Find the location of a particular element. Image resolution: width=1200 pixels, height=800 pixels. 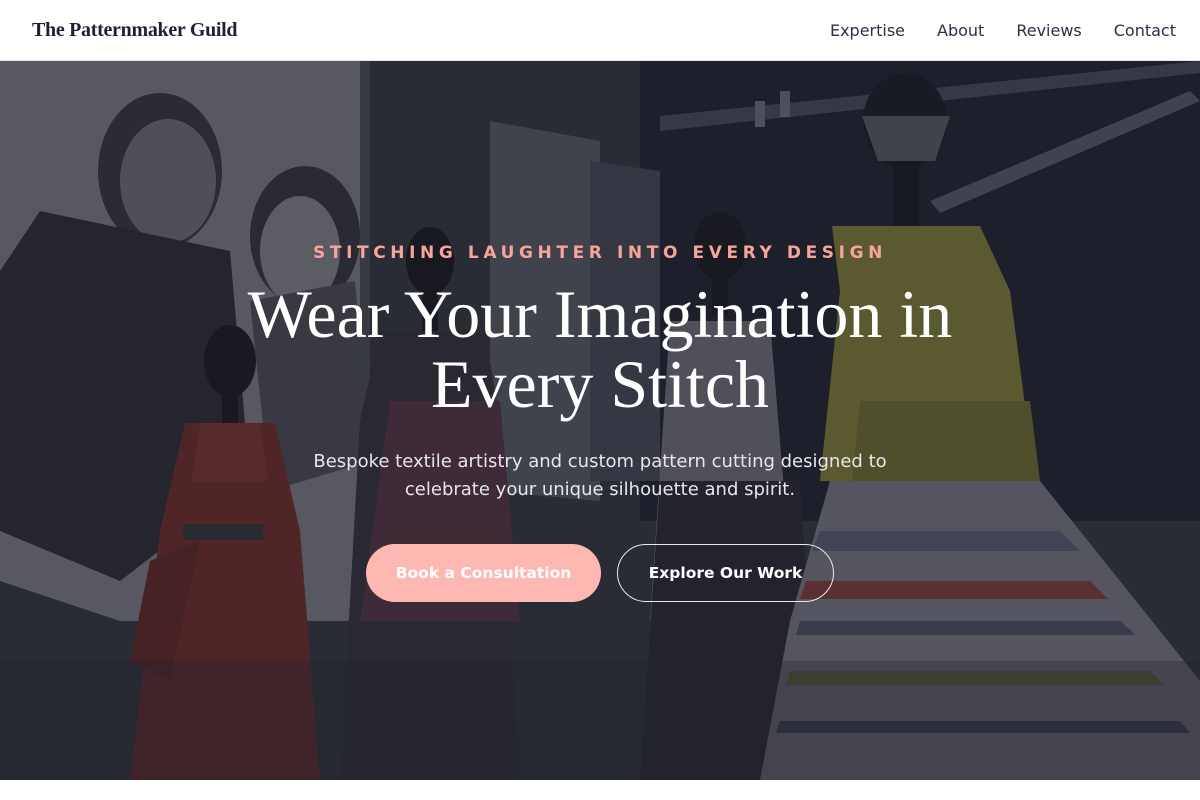

nav-link-contact: Contact is located at coordinates (1145, 30).